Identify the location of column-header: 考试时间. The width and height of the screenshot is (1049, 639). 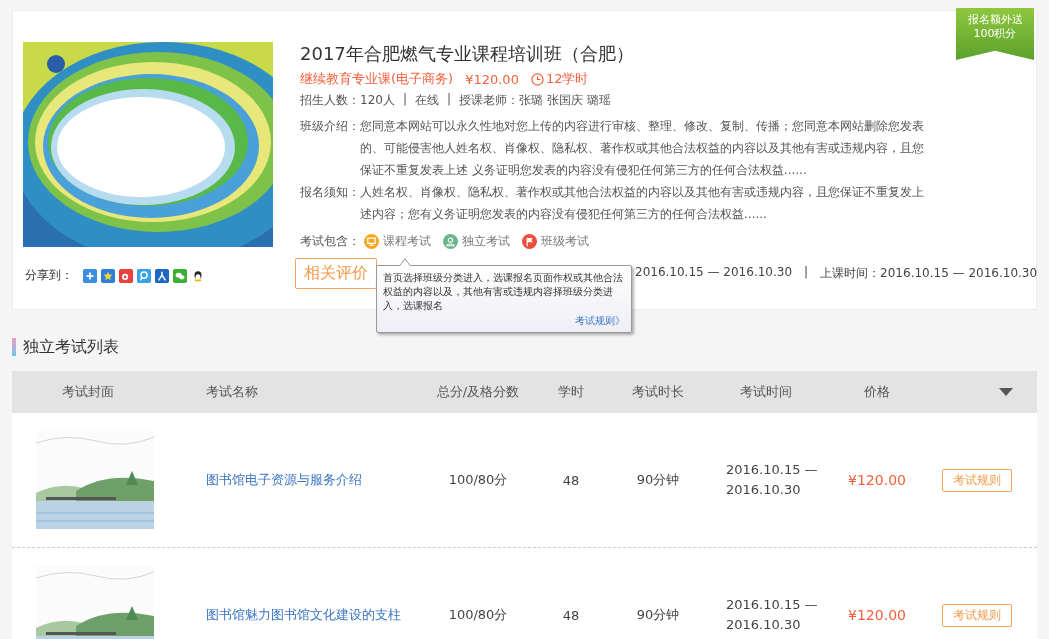
(766, 392).